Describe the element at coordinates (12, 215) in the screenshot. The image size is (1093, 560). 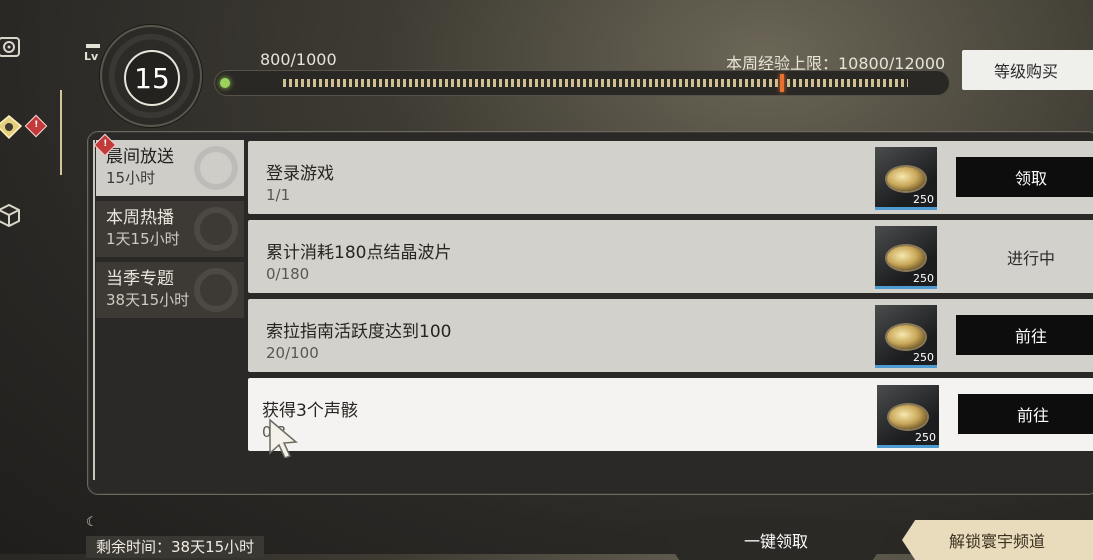
I see `box-icon` at that location.